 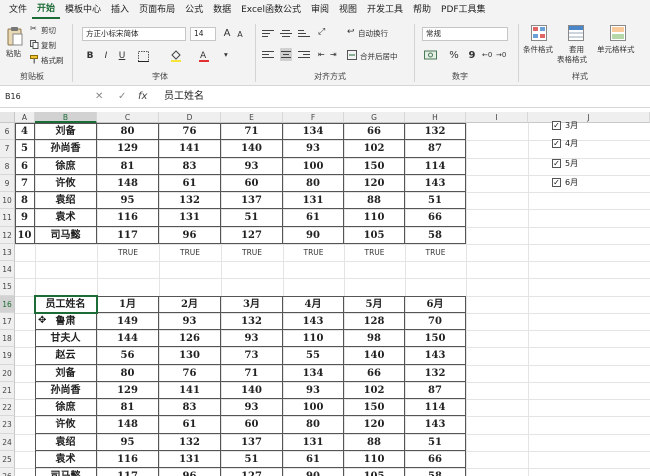 What do you see at coordinates (454, 56) in the screenshot?
I see `percent-style-button: %` at bounding box center [454, 56].